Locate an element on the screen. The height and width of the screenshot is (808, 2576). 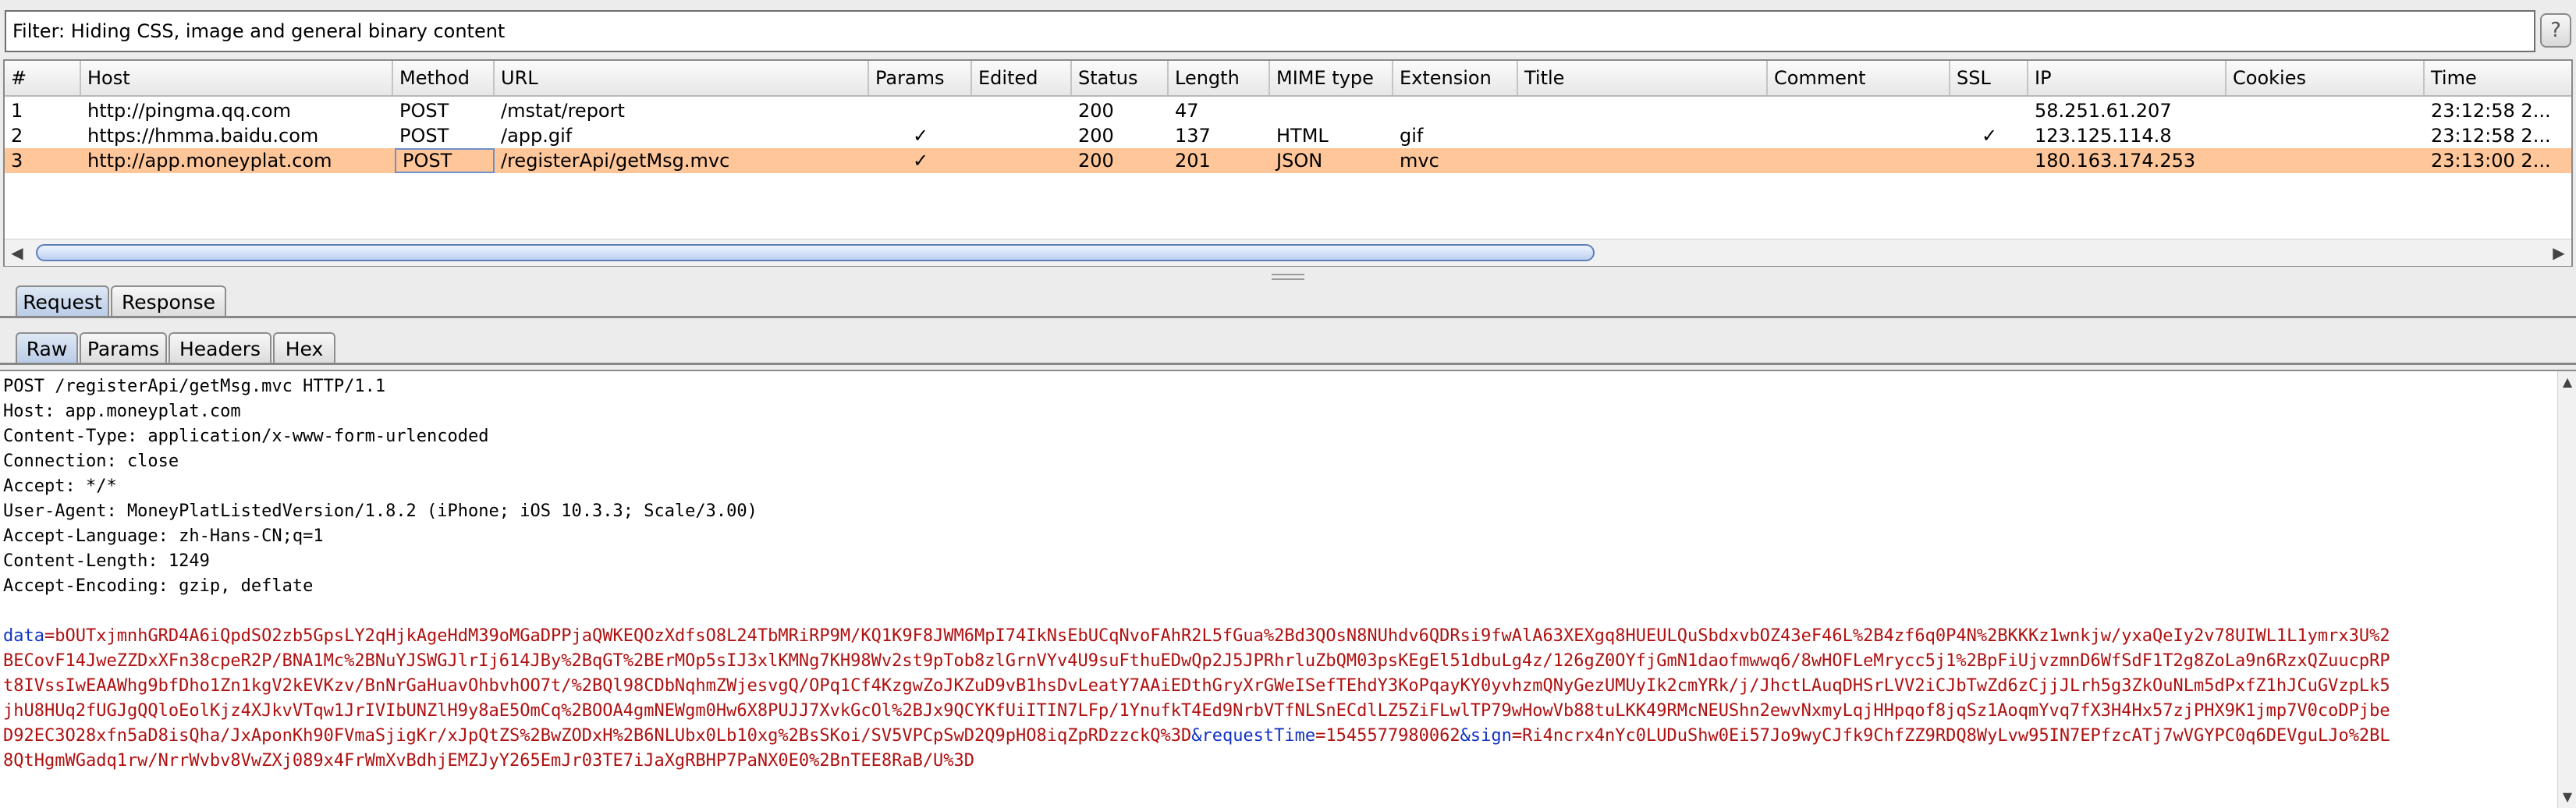
param-key-sign: sign is located at coordinates (1491, 736).